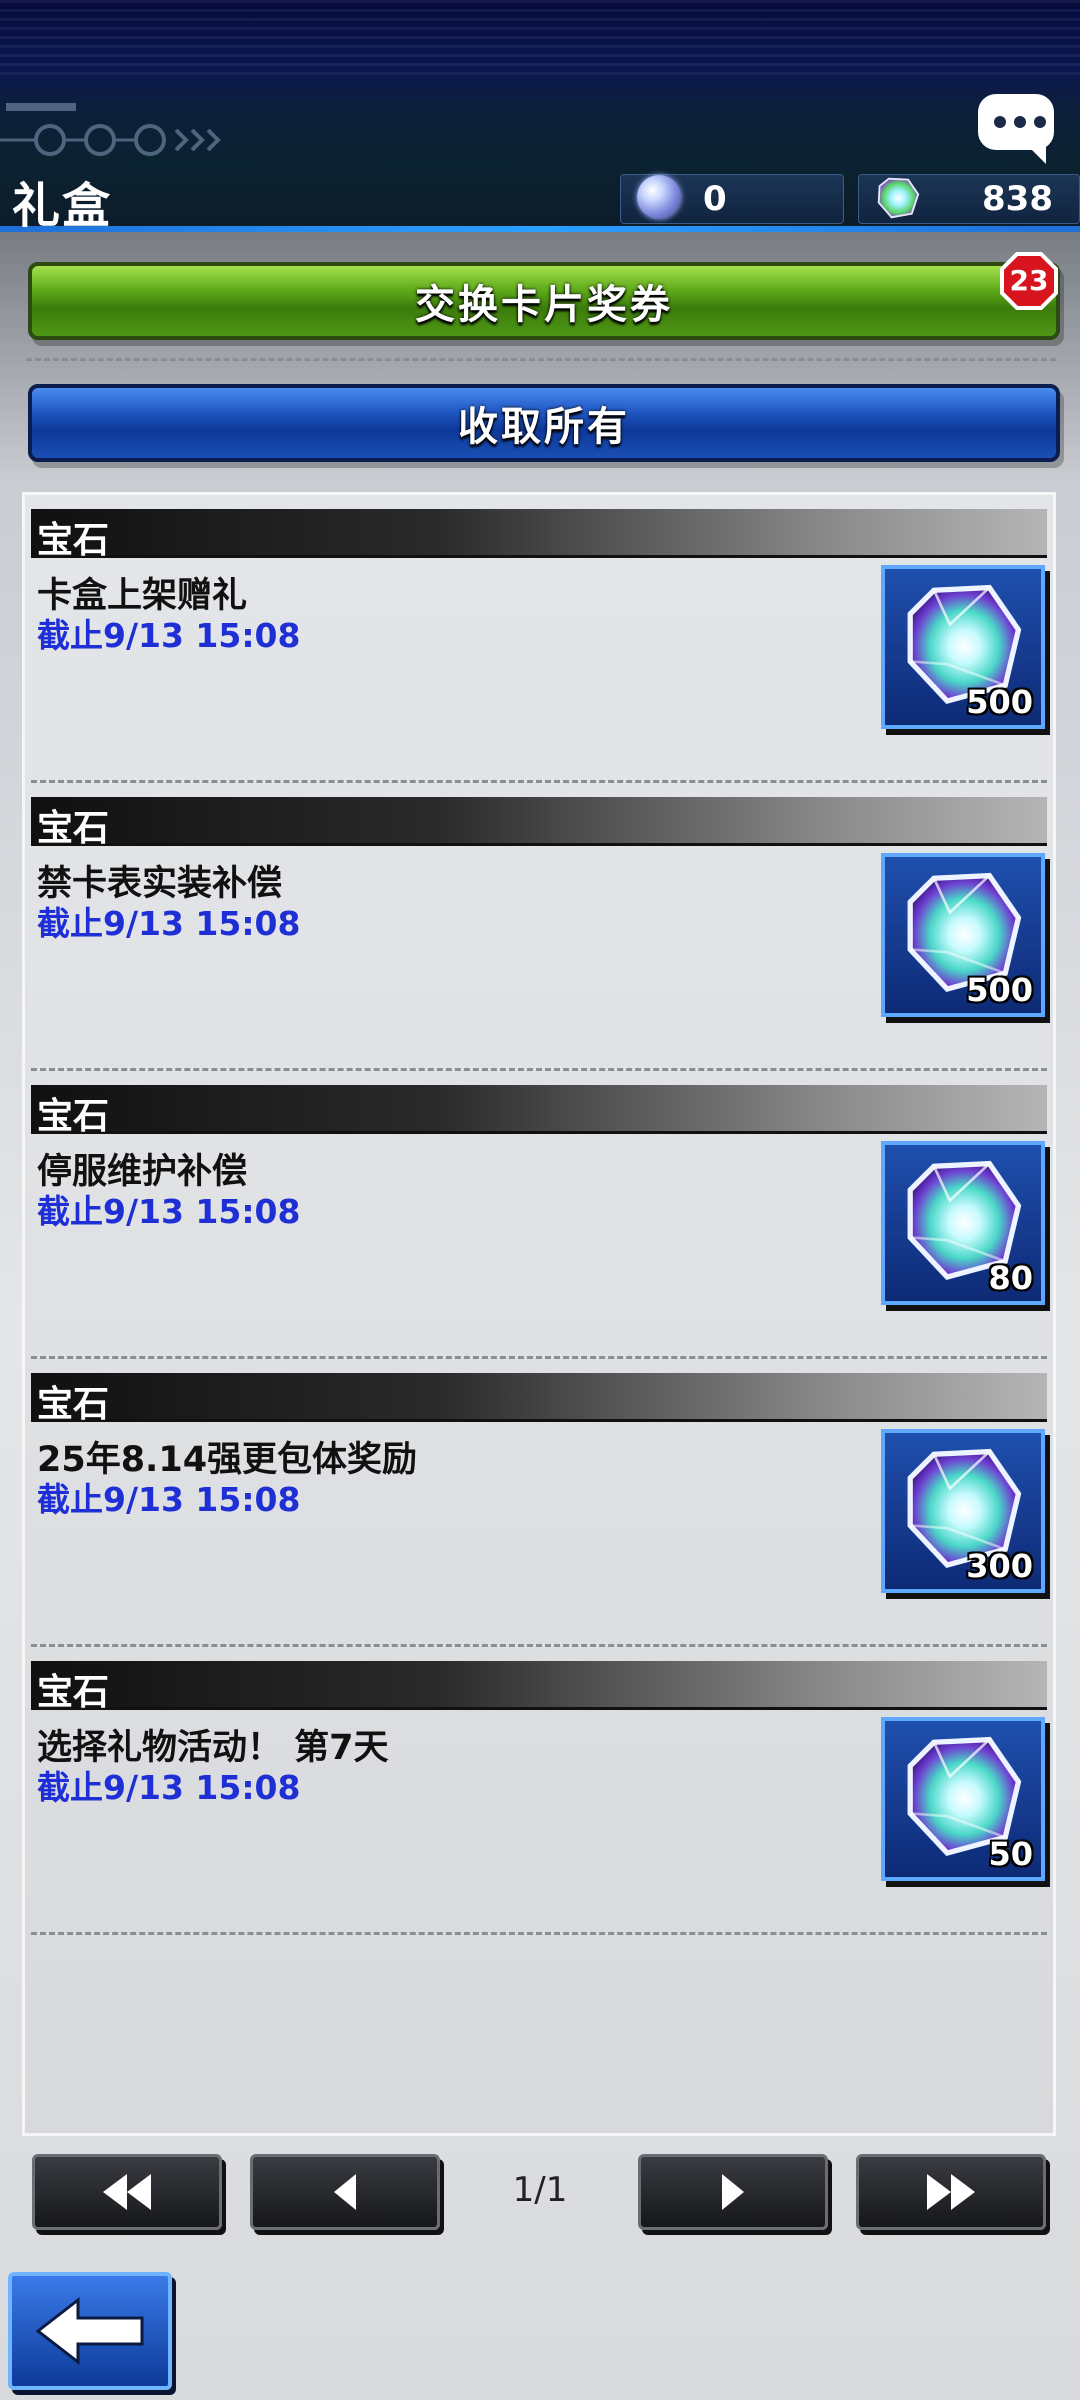 This screenshot has width=1080, height=2400. I want to click on gem-currency: 838, so click(969, 199).